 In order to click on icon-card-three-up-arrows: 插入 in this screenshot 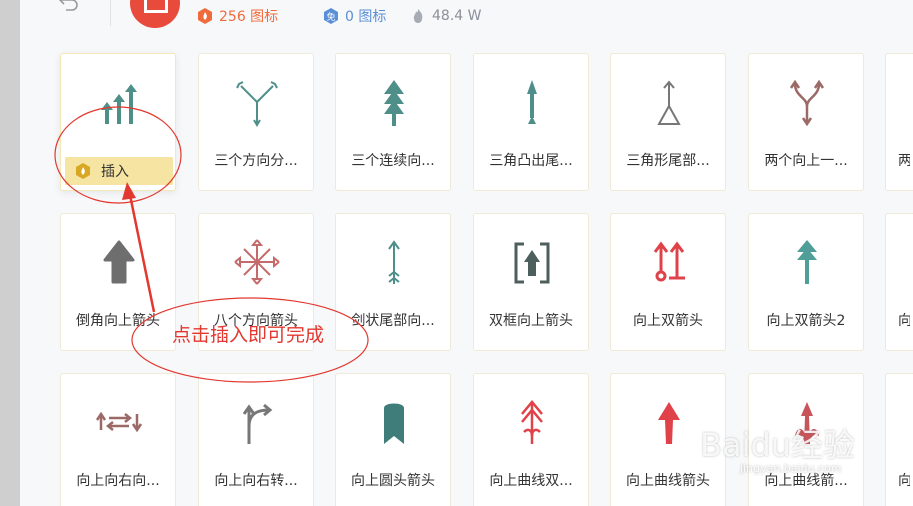, I will do `click(118, 122)`.